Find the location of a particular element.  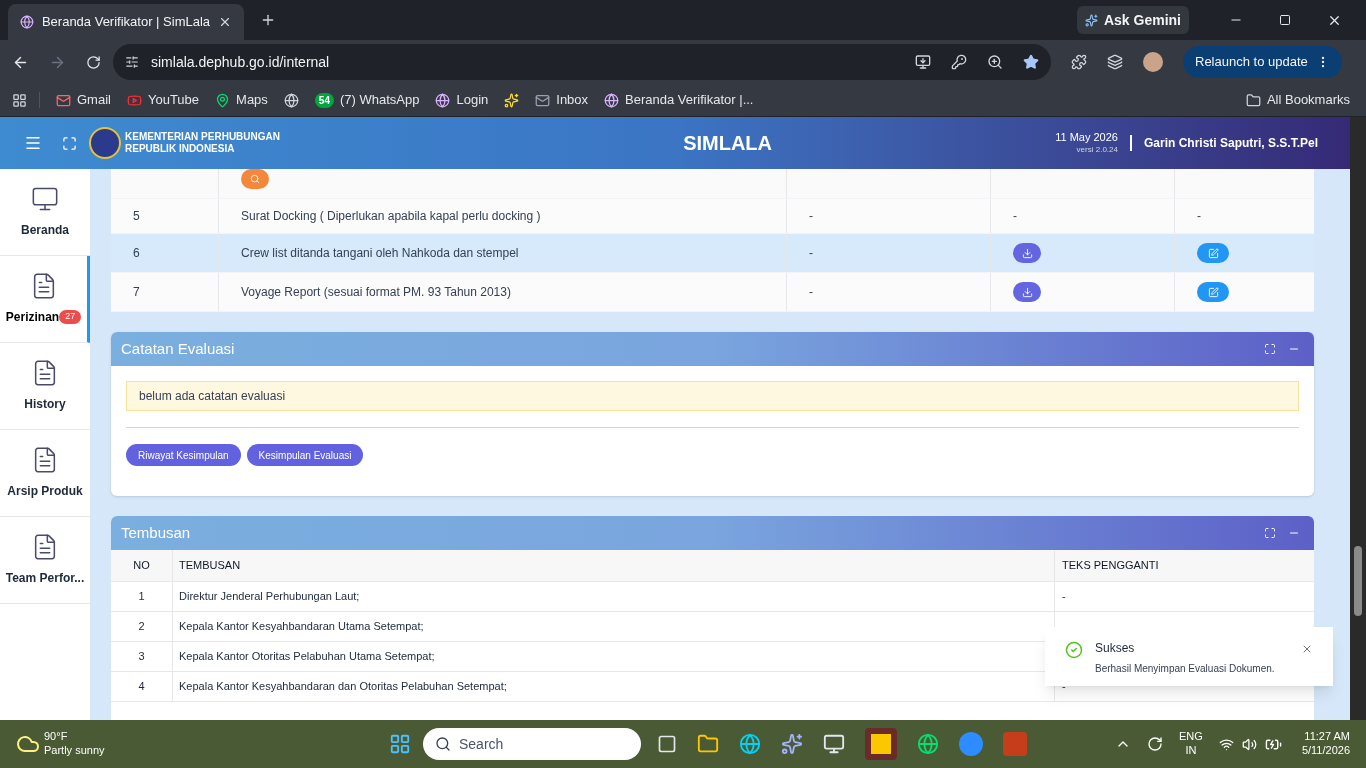

zoom-icon is located at coordinates (995, 62).